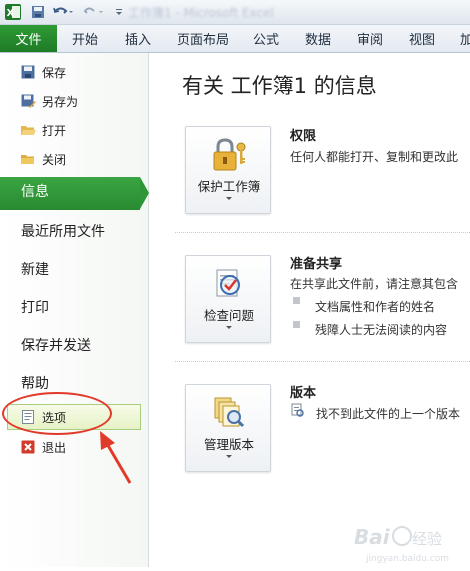  I want to click on nav-save: 保存, so click(43, 72).